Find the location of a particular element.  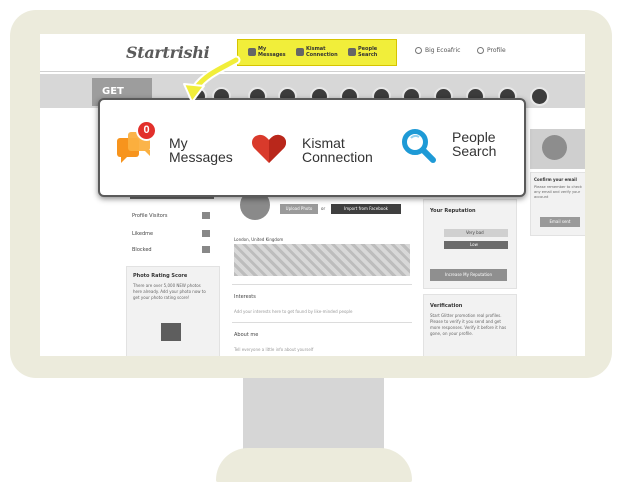

user-icon is located at coordinates (418, 50).